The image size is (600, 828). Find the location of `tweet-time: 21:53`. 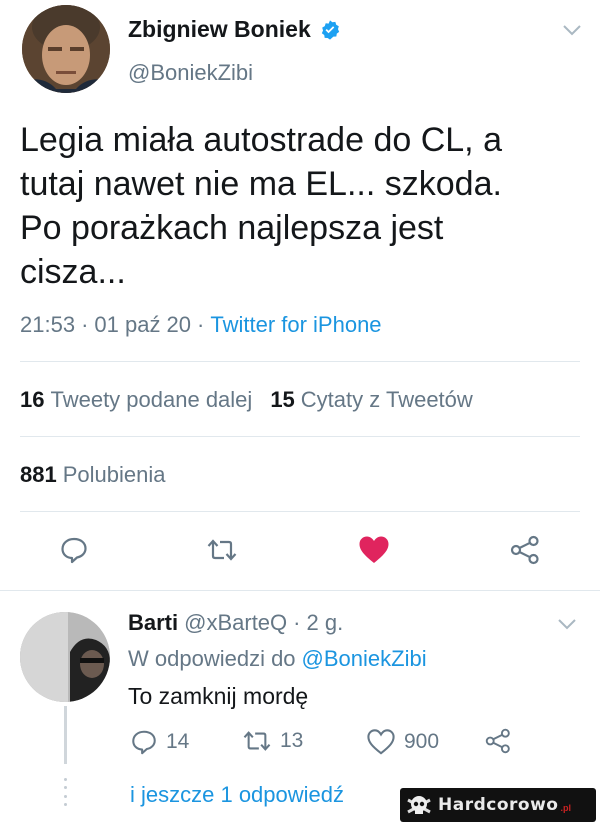

tweet-time: 21:53 is located at coordinates (48, 324).